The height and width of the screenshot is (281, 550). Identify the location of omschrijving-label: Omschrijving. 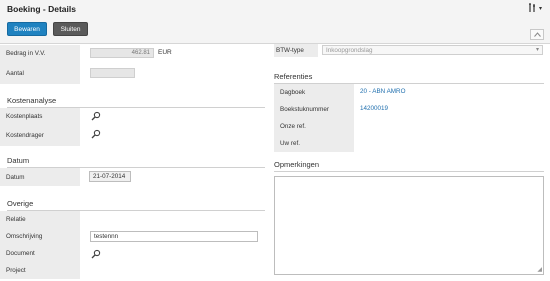
(40, 236).